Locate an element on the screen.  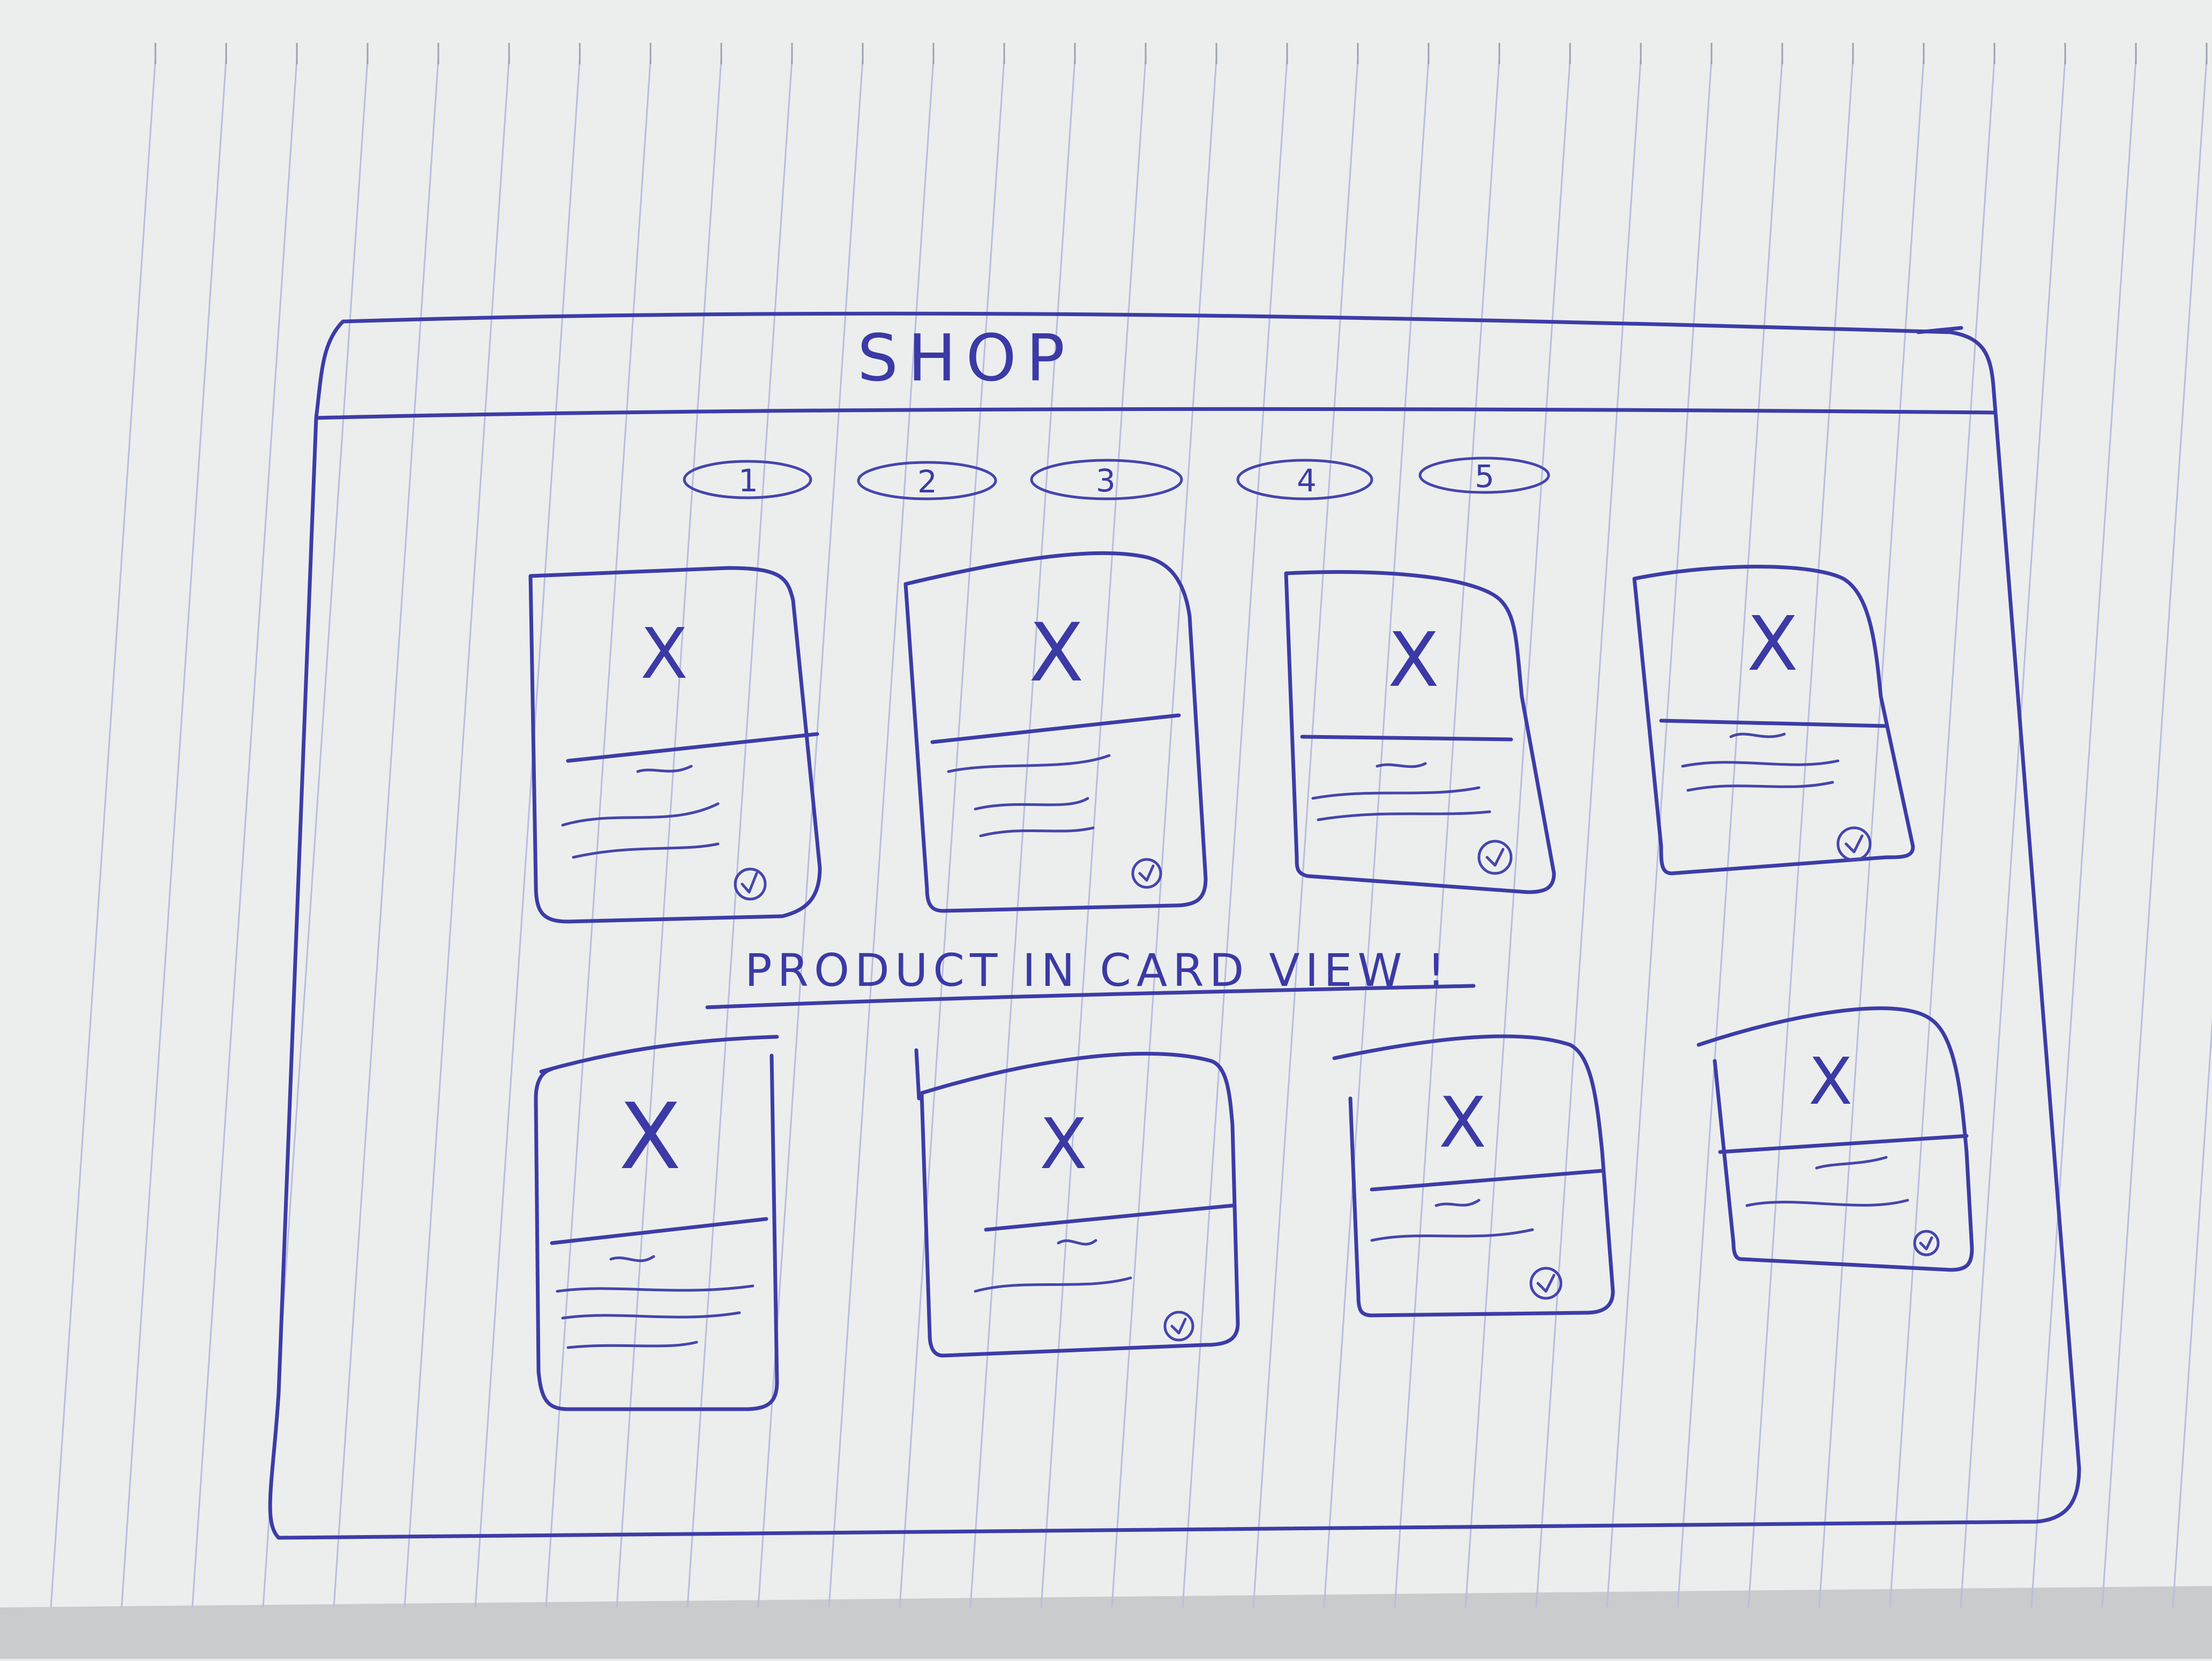
page-button-4-label: 4 is located at coordinates (1307, 480).